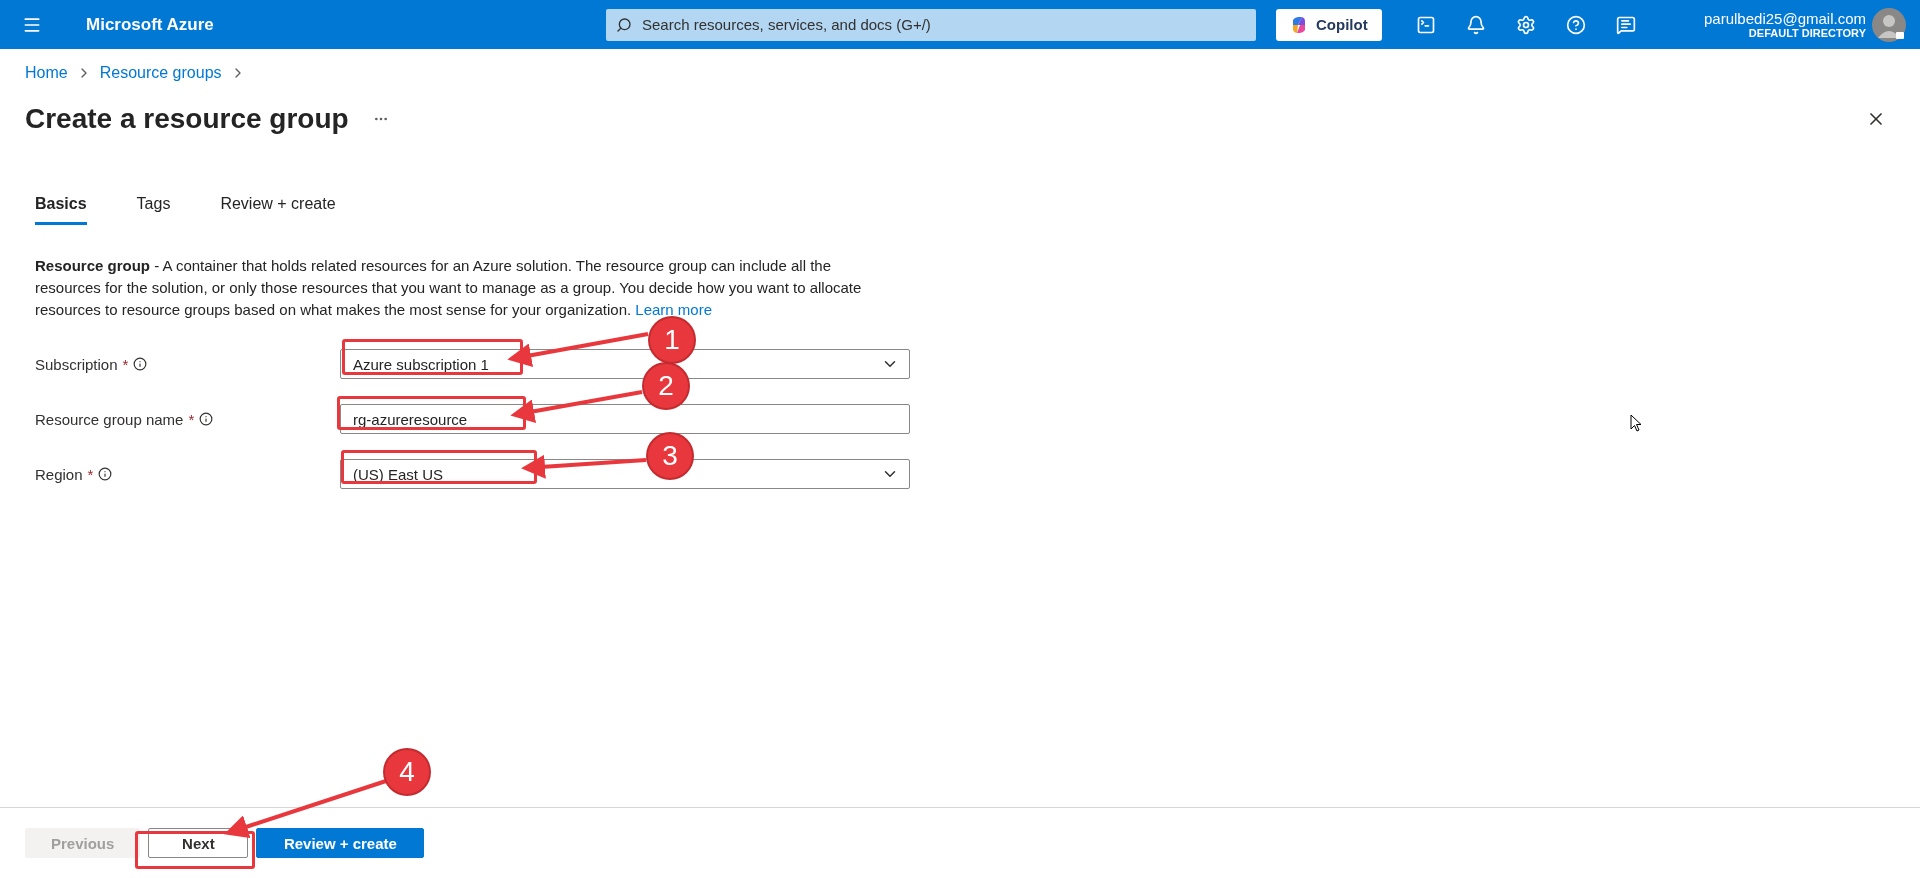 Image resolution: width=1920 pixels, height=878 pixels. What do you see at coordinates (1299, 24) in the screenshot?
I see `copilot-logo-icon` at bounding box center [1299, 24].